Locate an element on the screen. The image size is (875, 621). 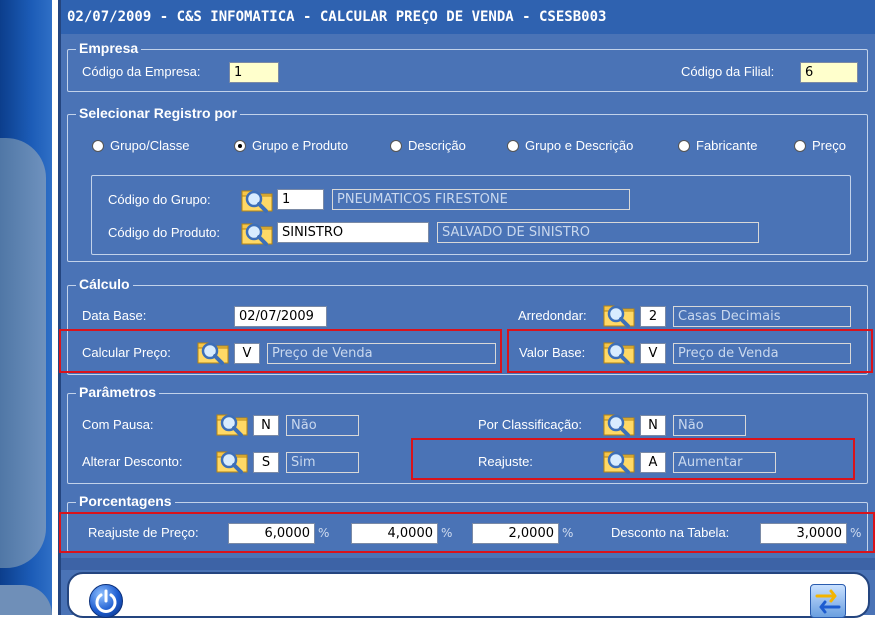
highlight-valor-base is located at coordinates (690, 351).